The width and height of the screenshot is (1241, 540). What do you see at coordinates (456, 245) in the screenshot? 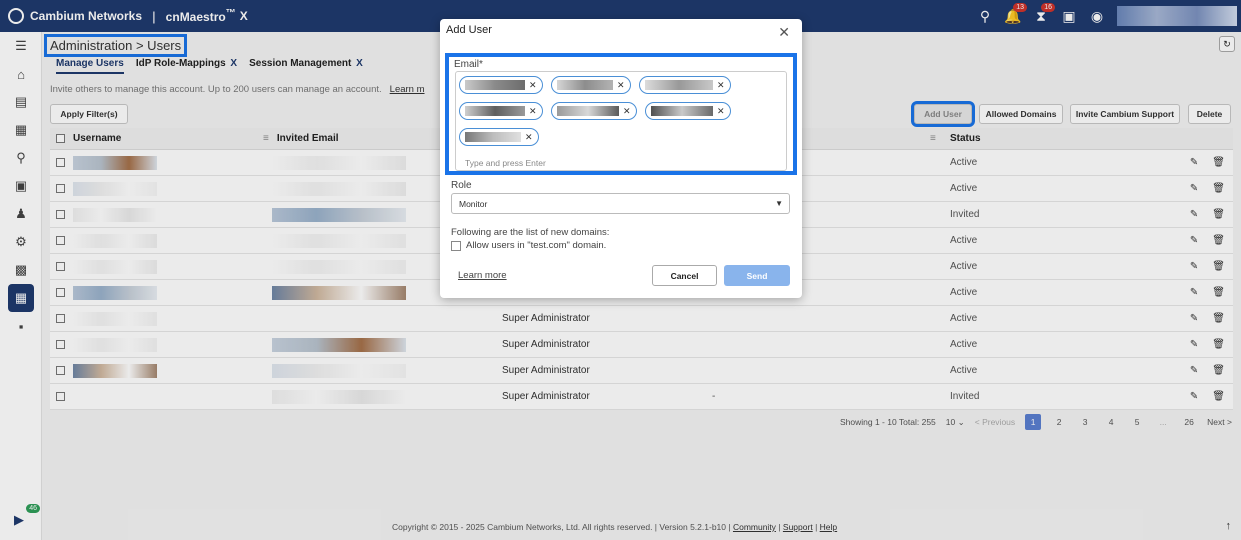
I see `allow-domain-checkbox` at bounding box center [456, 245].